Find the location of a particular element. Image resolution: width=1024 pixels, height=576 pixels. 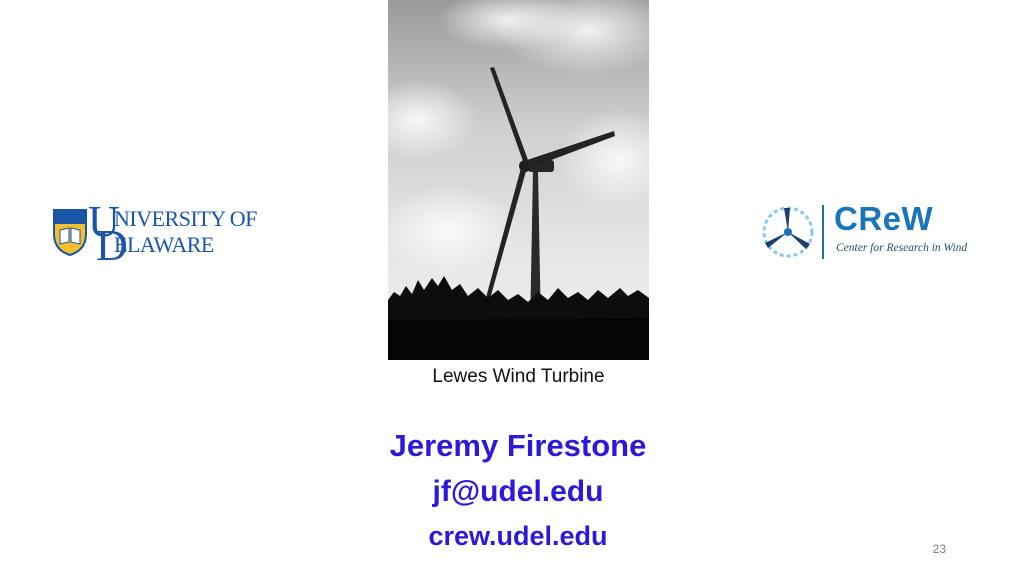

contact-website: crew.udel.edu is located at coordinates (518, 536).